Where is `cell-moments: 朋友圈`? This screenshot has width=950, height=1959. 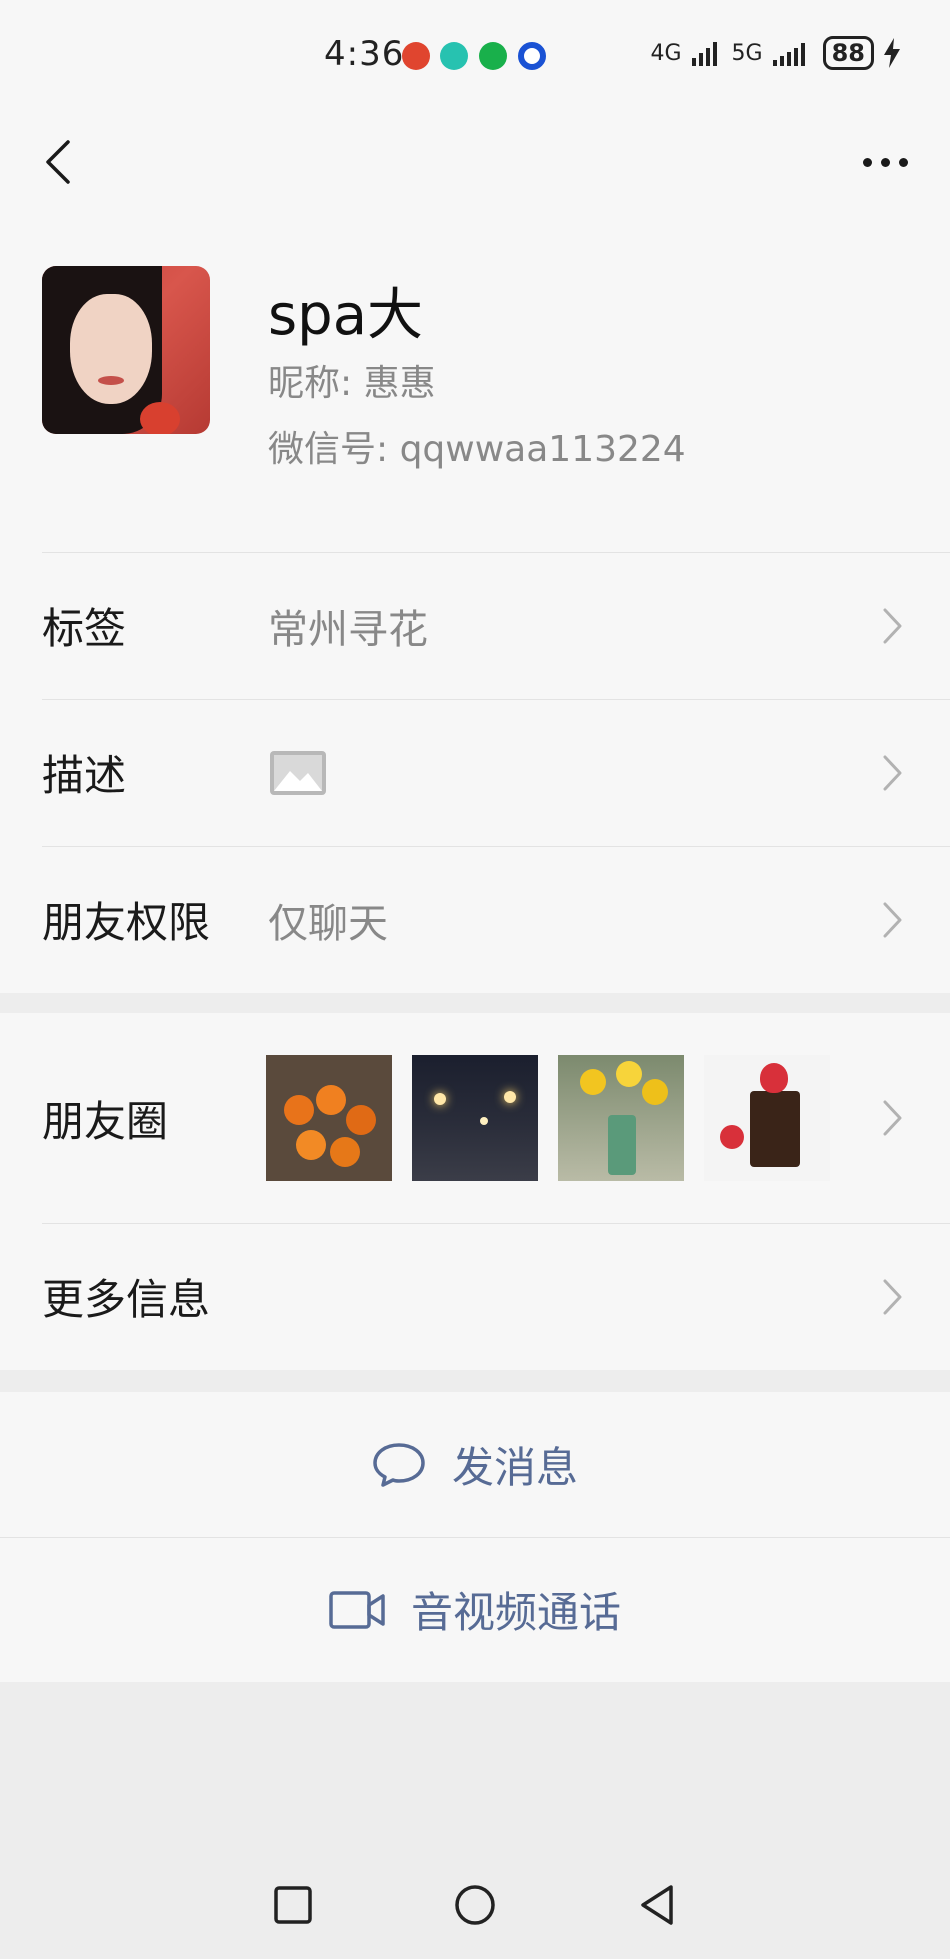
cell-moments: 朋友圈 is located at coordinates (475, 1118).